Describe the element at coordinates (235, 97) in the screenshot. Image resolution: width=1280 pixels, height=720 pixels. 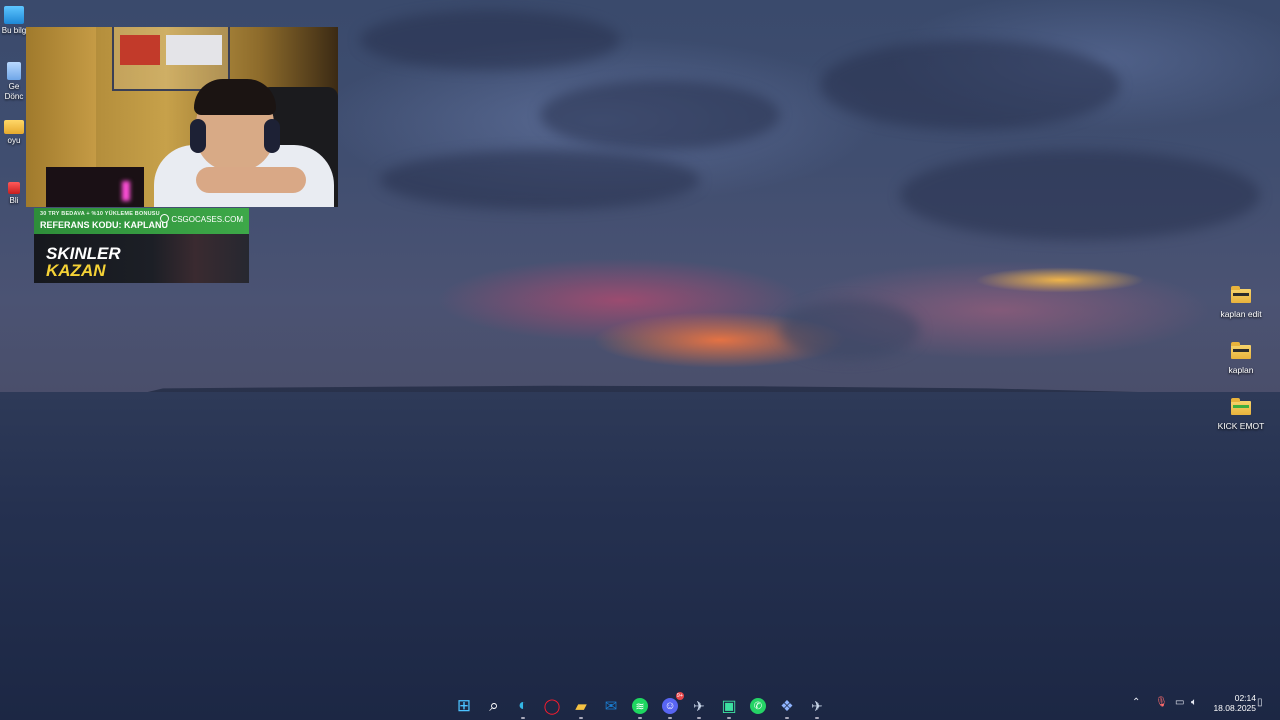
I see `person-hair` at that location.